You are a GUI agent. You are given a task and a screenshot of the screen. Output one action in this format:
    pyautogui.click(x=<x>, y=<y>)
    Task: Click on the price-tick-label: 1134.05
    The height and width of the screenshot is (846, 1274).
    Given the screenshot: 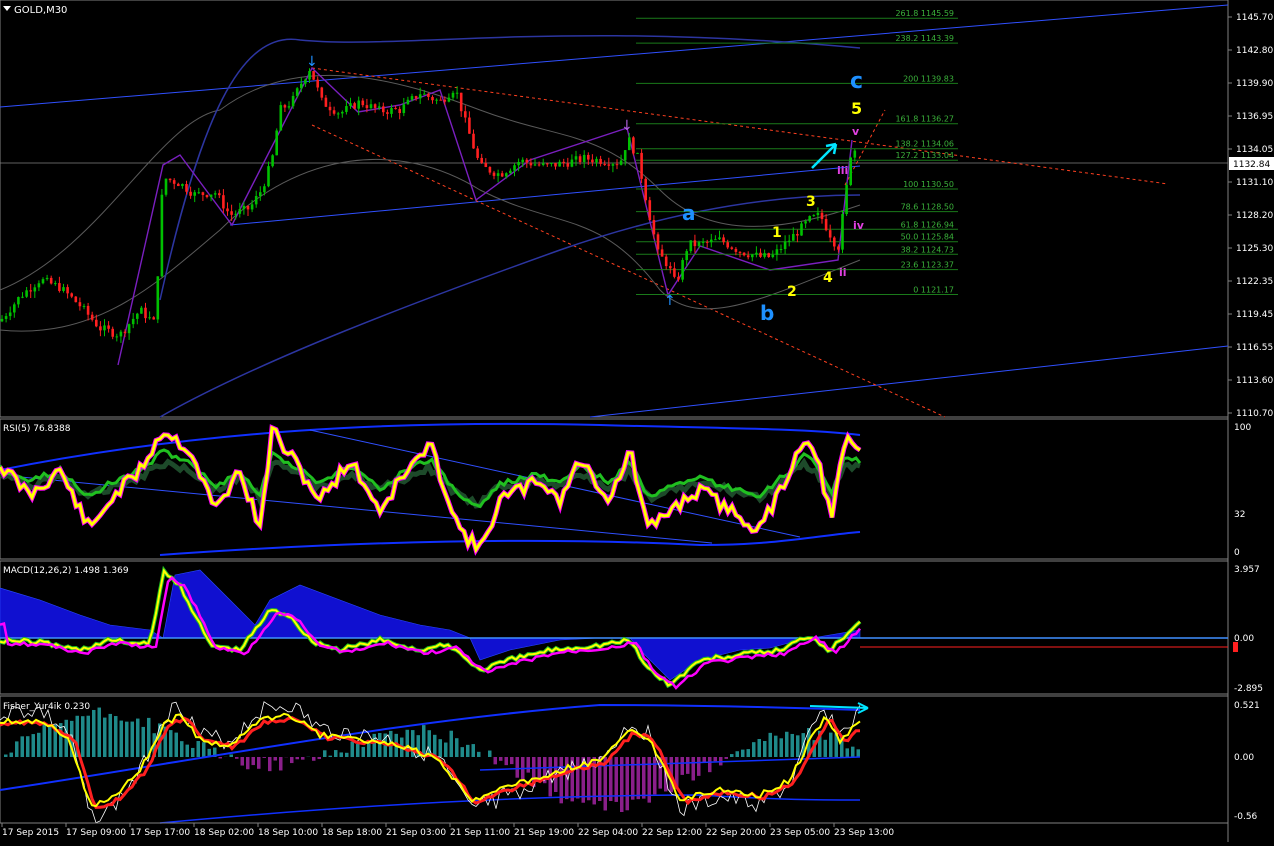 What is the action you would take?
    pyautogui.click(x=1254, y=150)
    